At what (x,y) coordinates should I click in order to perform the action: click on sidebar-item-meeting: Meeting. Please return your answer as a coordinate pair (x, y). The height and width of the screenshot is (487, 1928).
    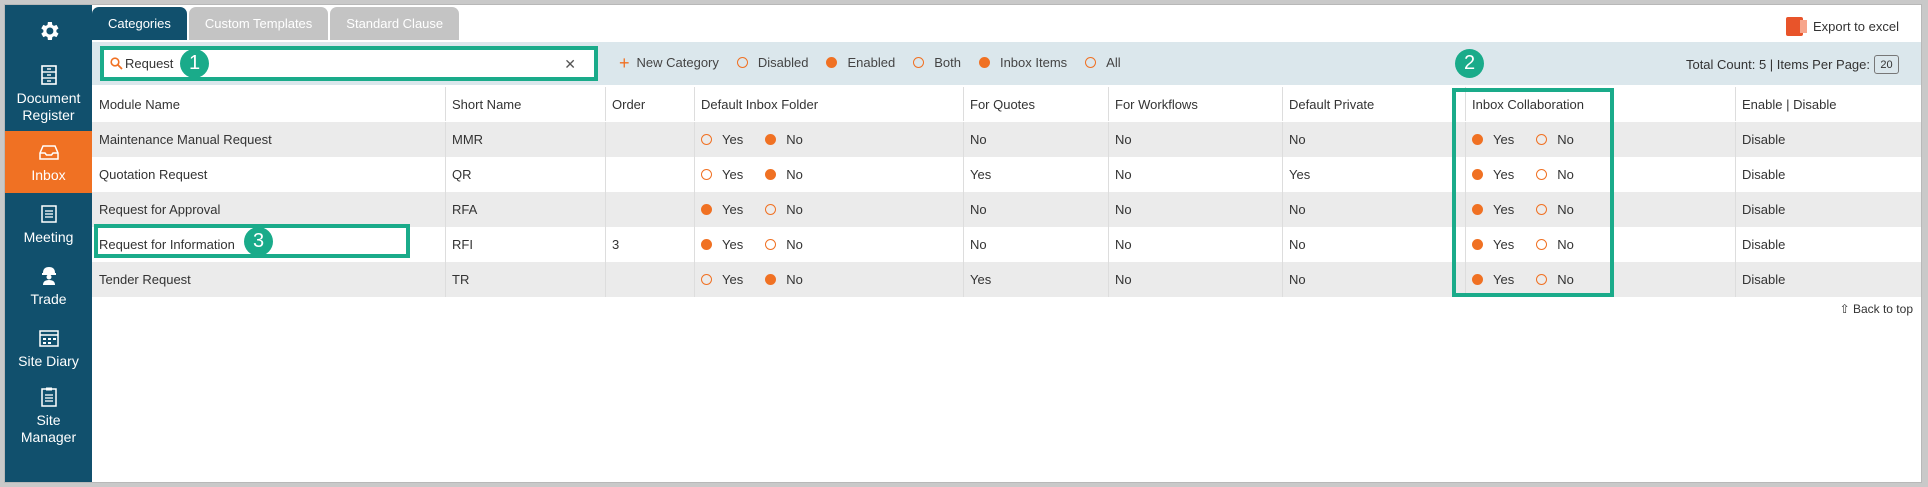
    Looking at the image, I should click on (48, 224).